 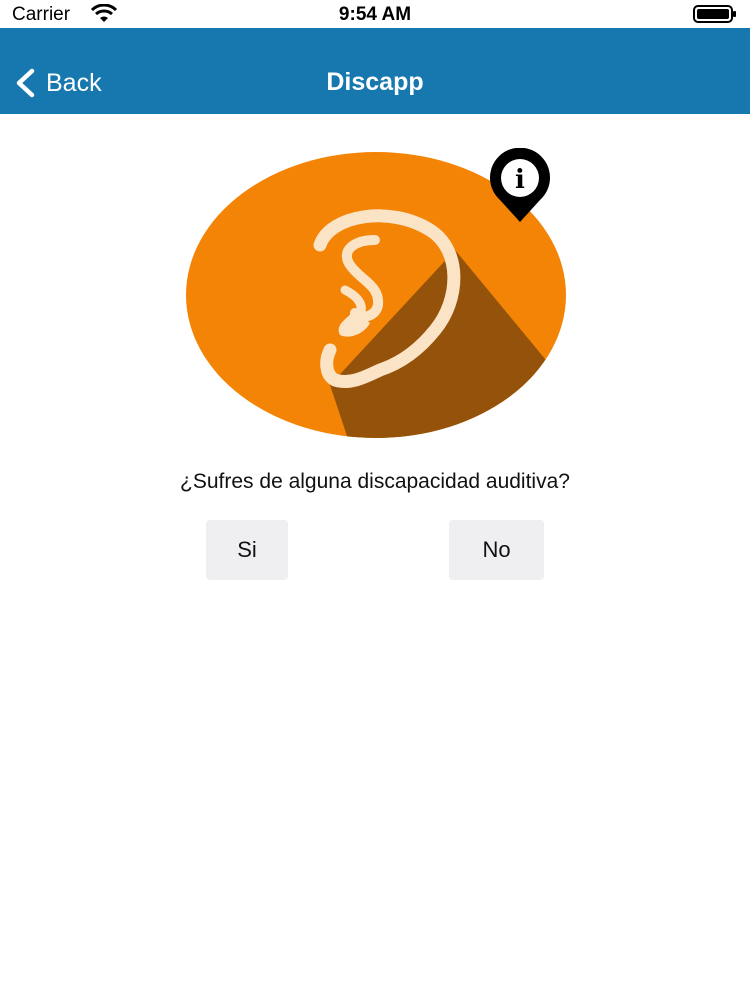 I want to click on battery-icon, so click(x=714, y=14).